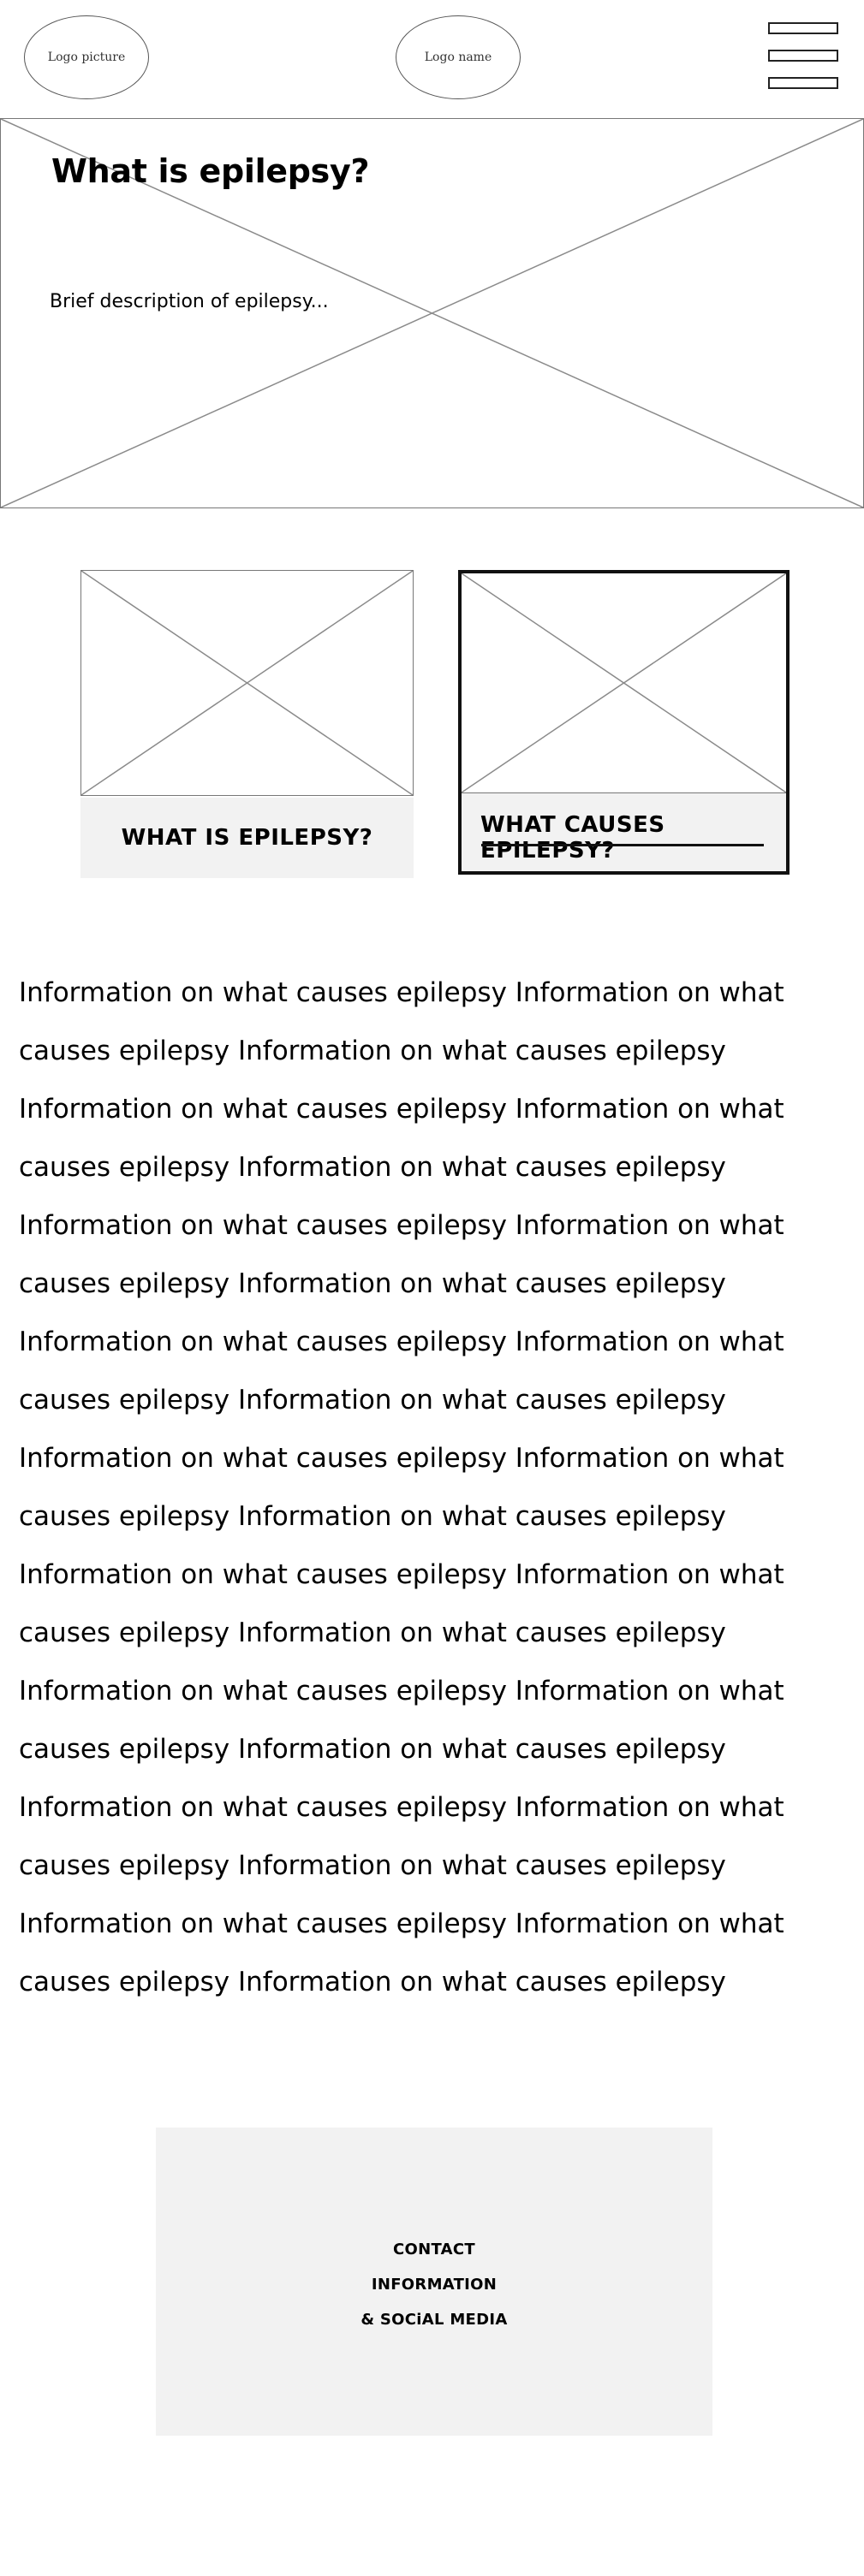  What do you see at coordinates (803, 28) in the screenshot?
I see `menu-bar-top` at bounding box center [803, 28].